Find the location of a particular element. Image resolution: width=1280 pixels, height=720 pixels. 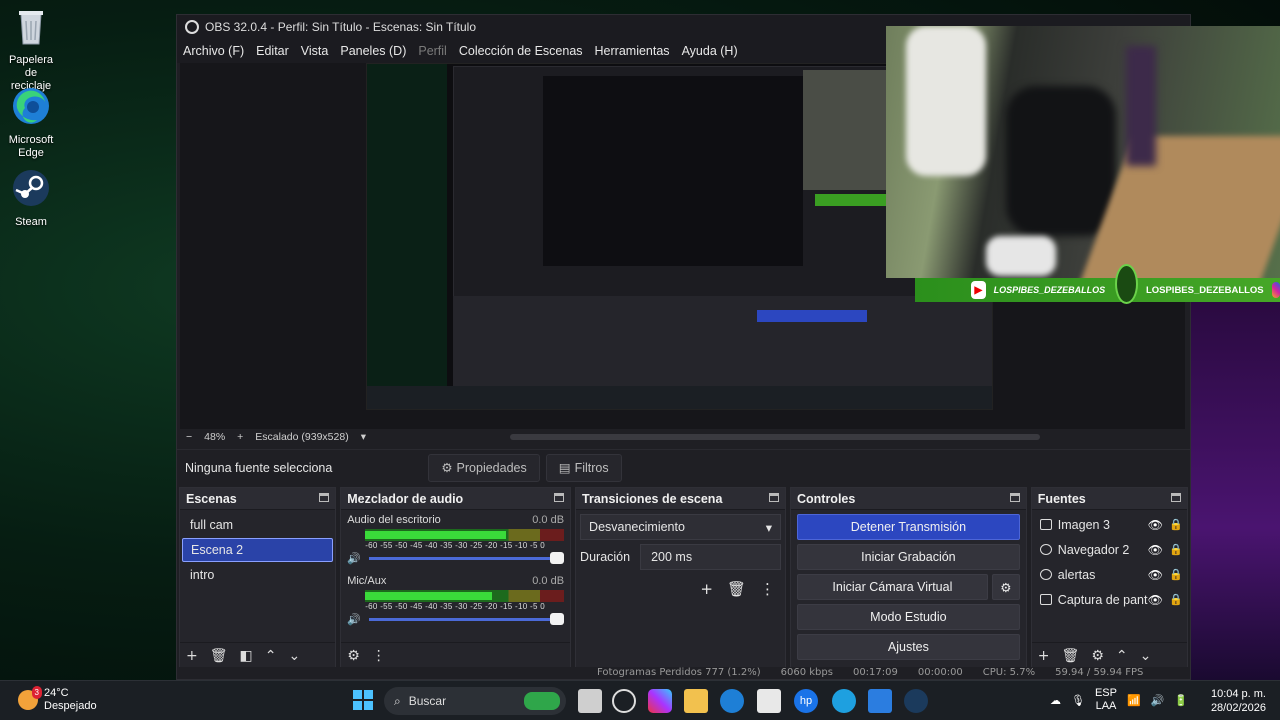

add-scene-icon: + is located at coordinates (192, 656).